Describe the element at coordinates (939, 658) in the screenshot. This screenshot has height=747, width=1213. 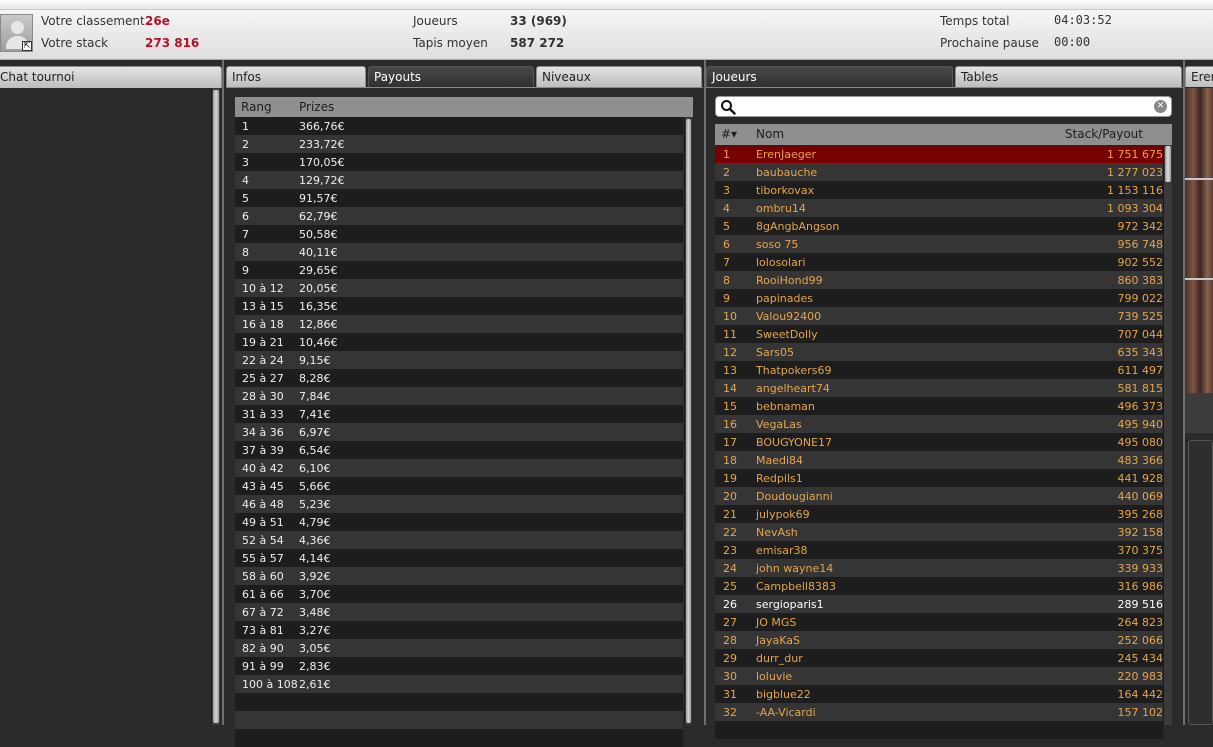
I see `player-row: 29 durr_dur 245 434` at that location.